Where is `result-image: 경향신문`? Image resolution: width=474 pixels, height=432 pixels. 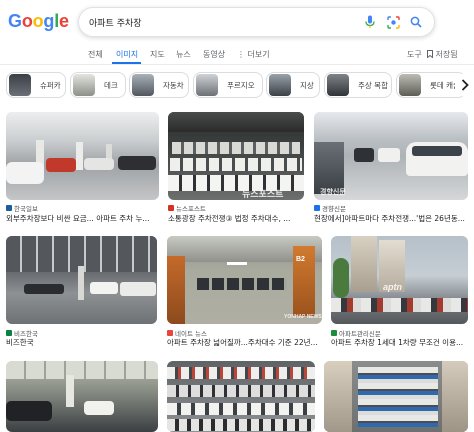 result-image: 경향신문 is located at coordinates (391, 156).